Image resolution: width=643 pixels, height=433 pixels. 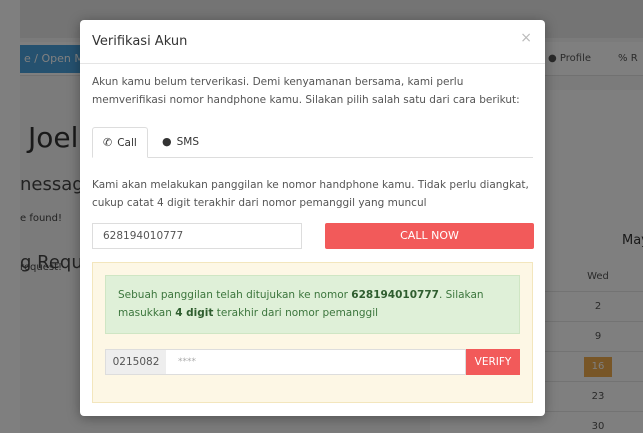 What do you see at coordinates (108, 142) in the screenshot?
I see `phone-icon: ✆` at bounding box center [108, 142].